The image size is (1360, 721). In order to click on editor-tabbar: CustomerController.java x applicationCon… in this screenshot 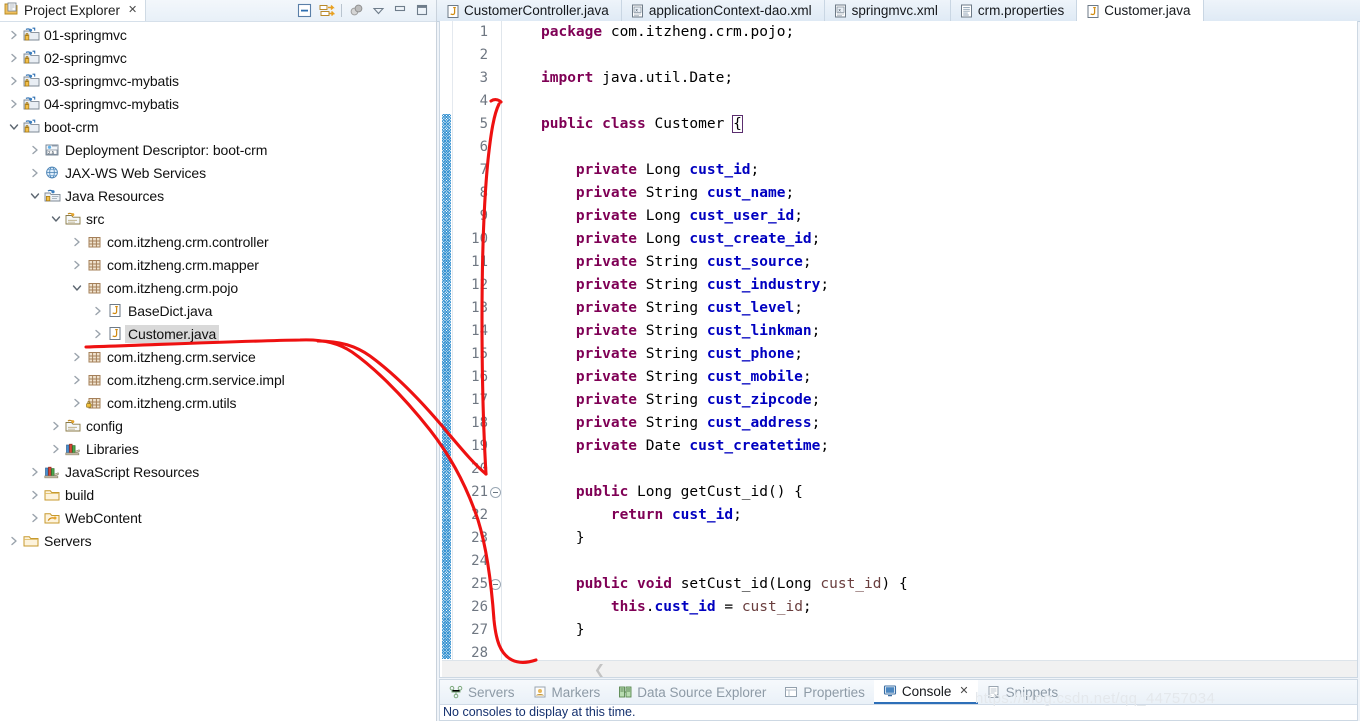, I will do `click(898, 11)`.